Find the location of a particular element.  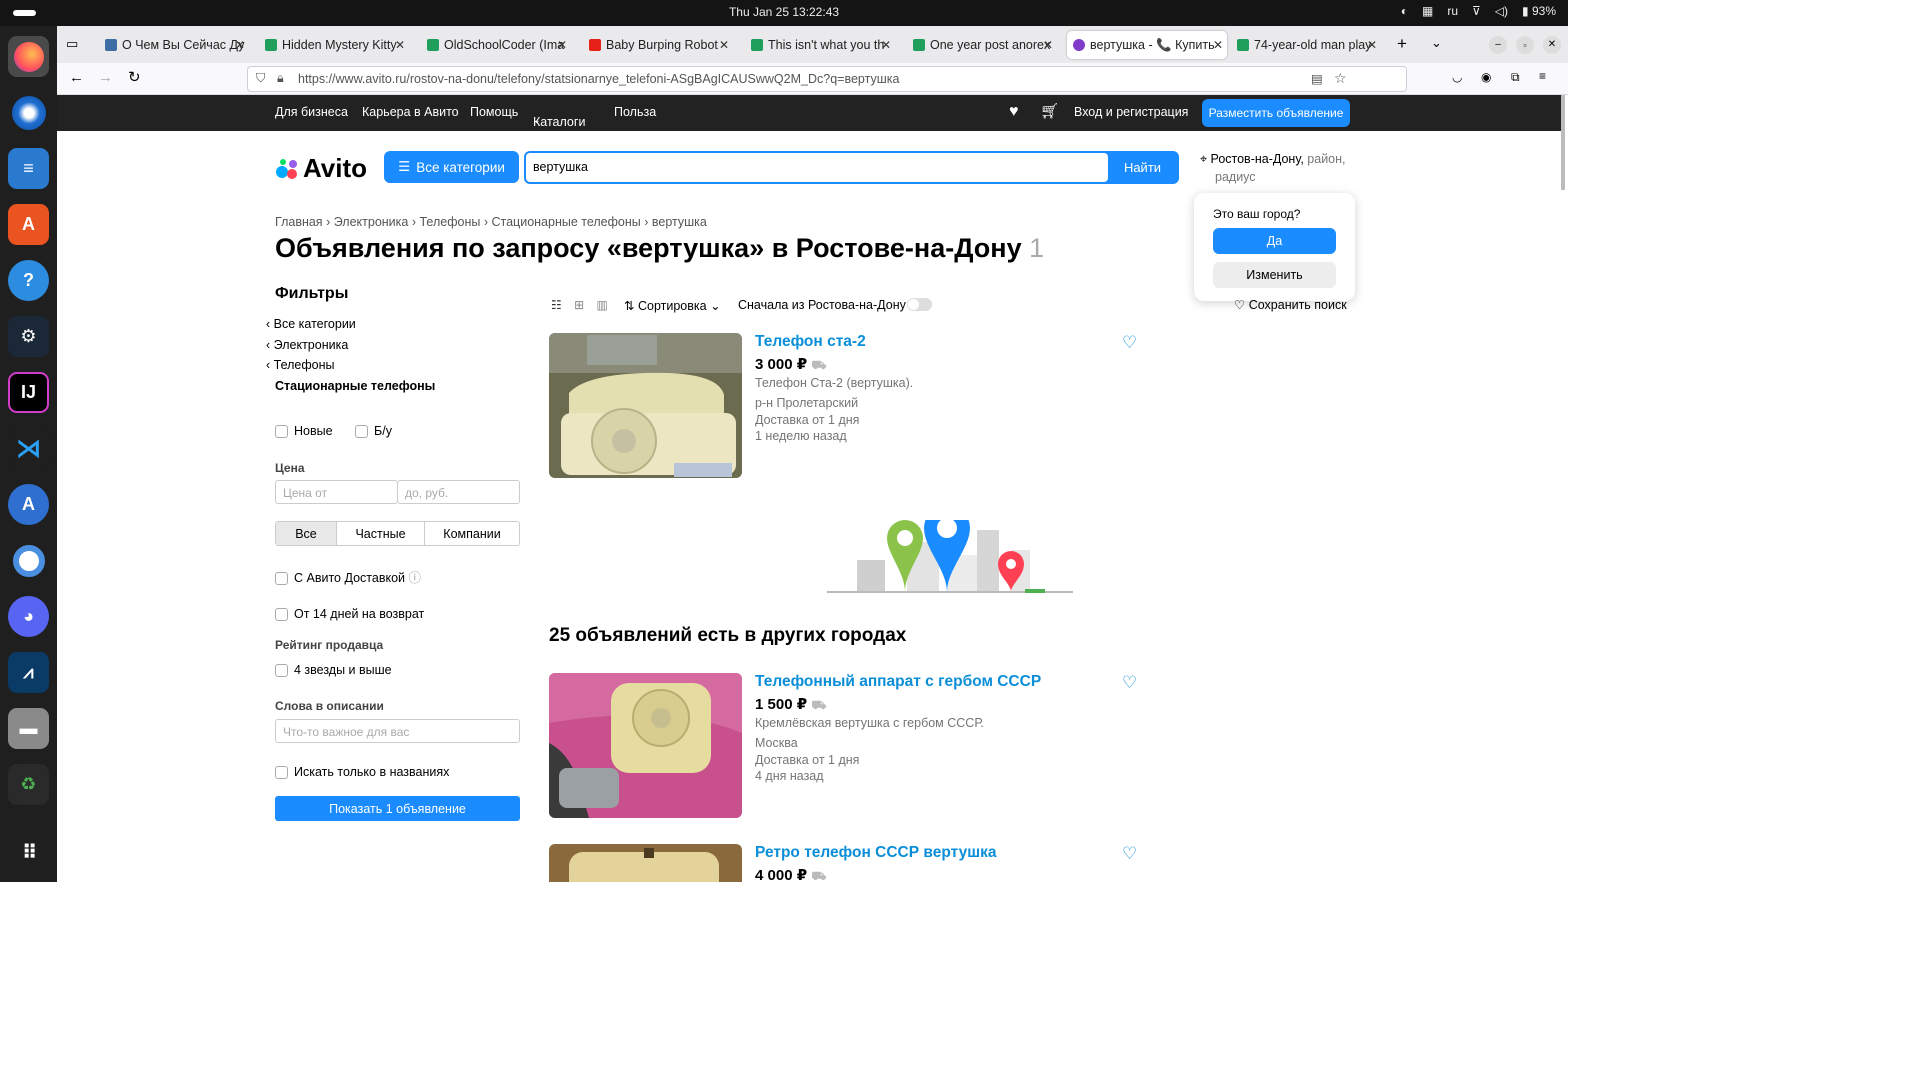

price-from-input: Цена от is located at coordinates (336, 492).